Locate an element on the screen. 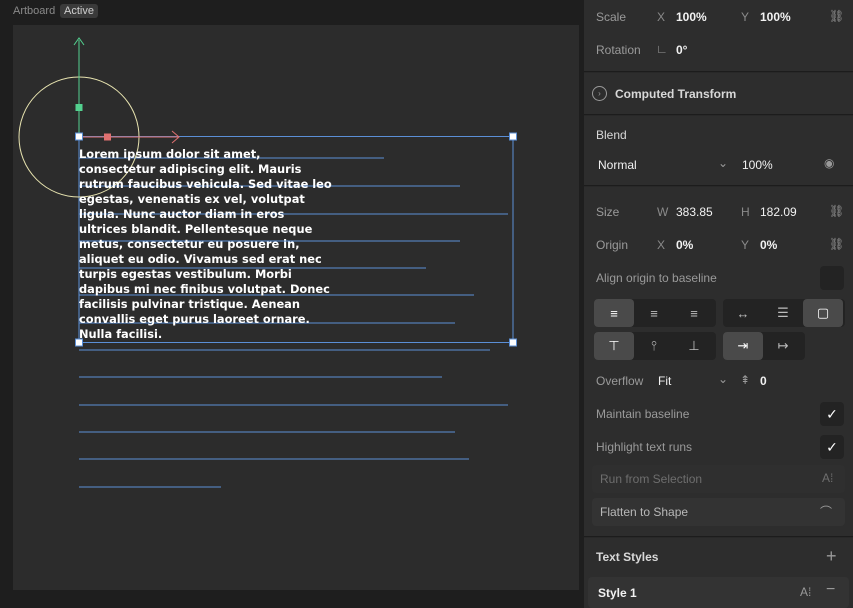 The image size is (853, 608). rotation-input: 0° is located at coordinates (681, 50).